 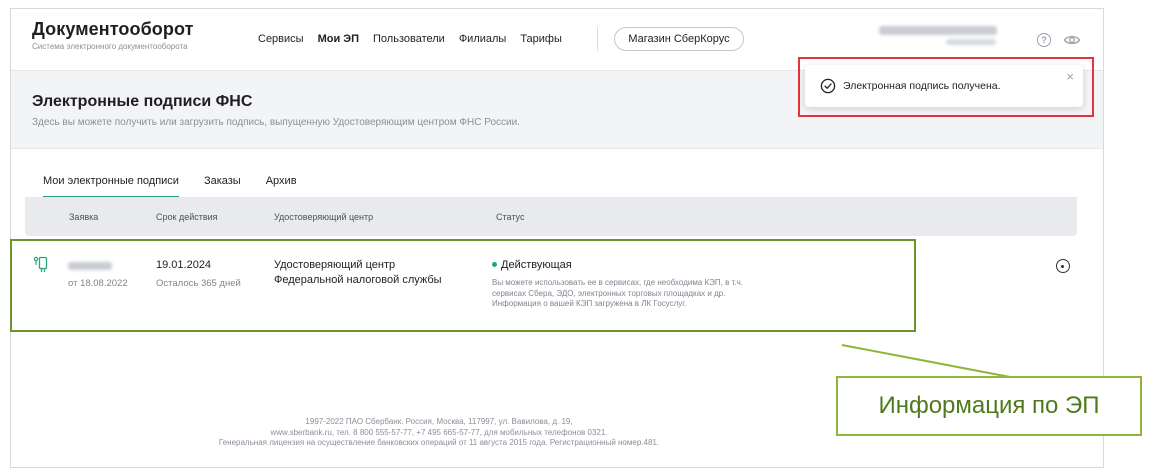 What do you see at coordinates (187, 217) in the screenshot?
I see `column-header-validity: Срок действия` at bounding box center [187, 217].